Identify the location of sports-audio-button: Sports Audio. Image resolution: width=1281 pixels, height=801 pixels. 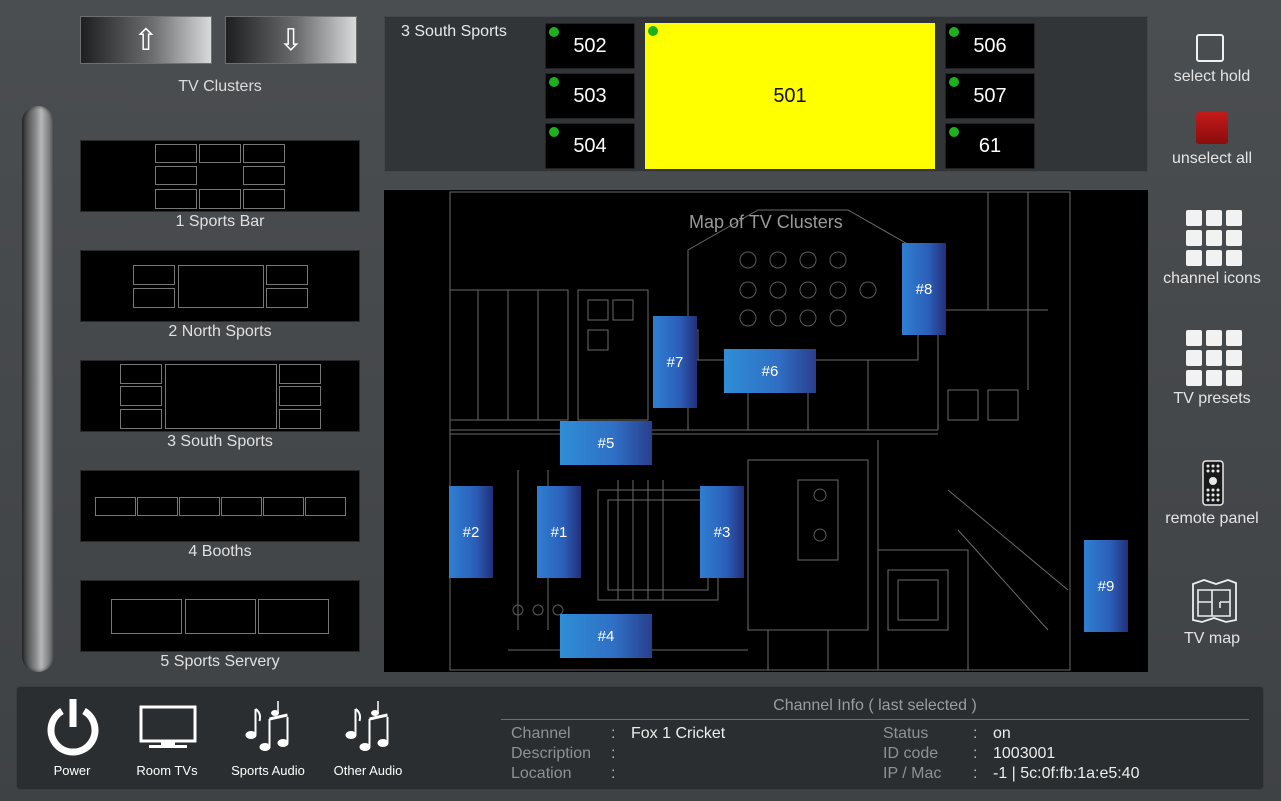
(268, 739).